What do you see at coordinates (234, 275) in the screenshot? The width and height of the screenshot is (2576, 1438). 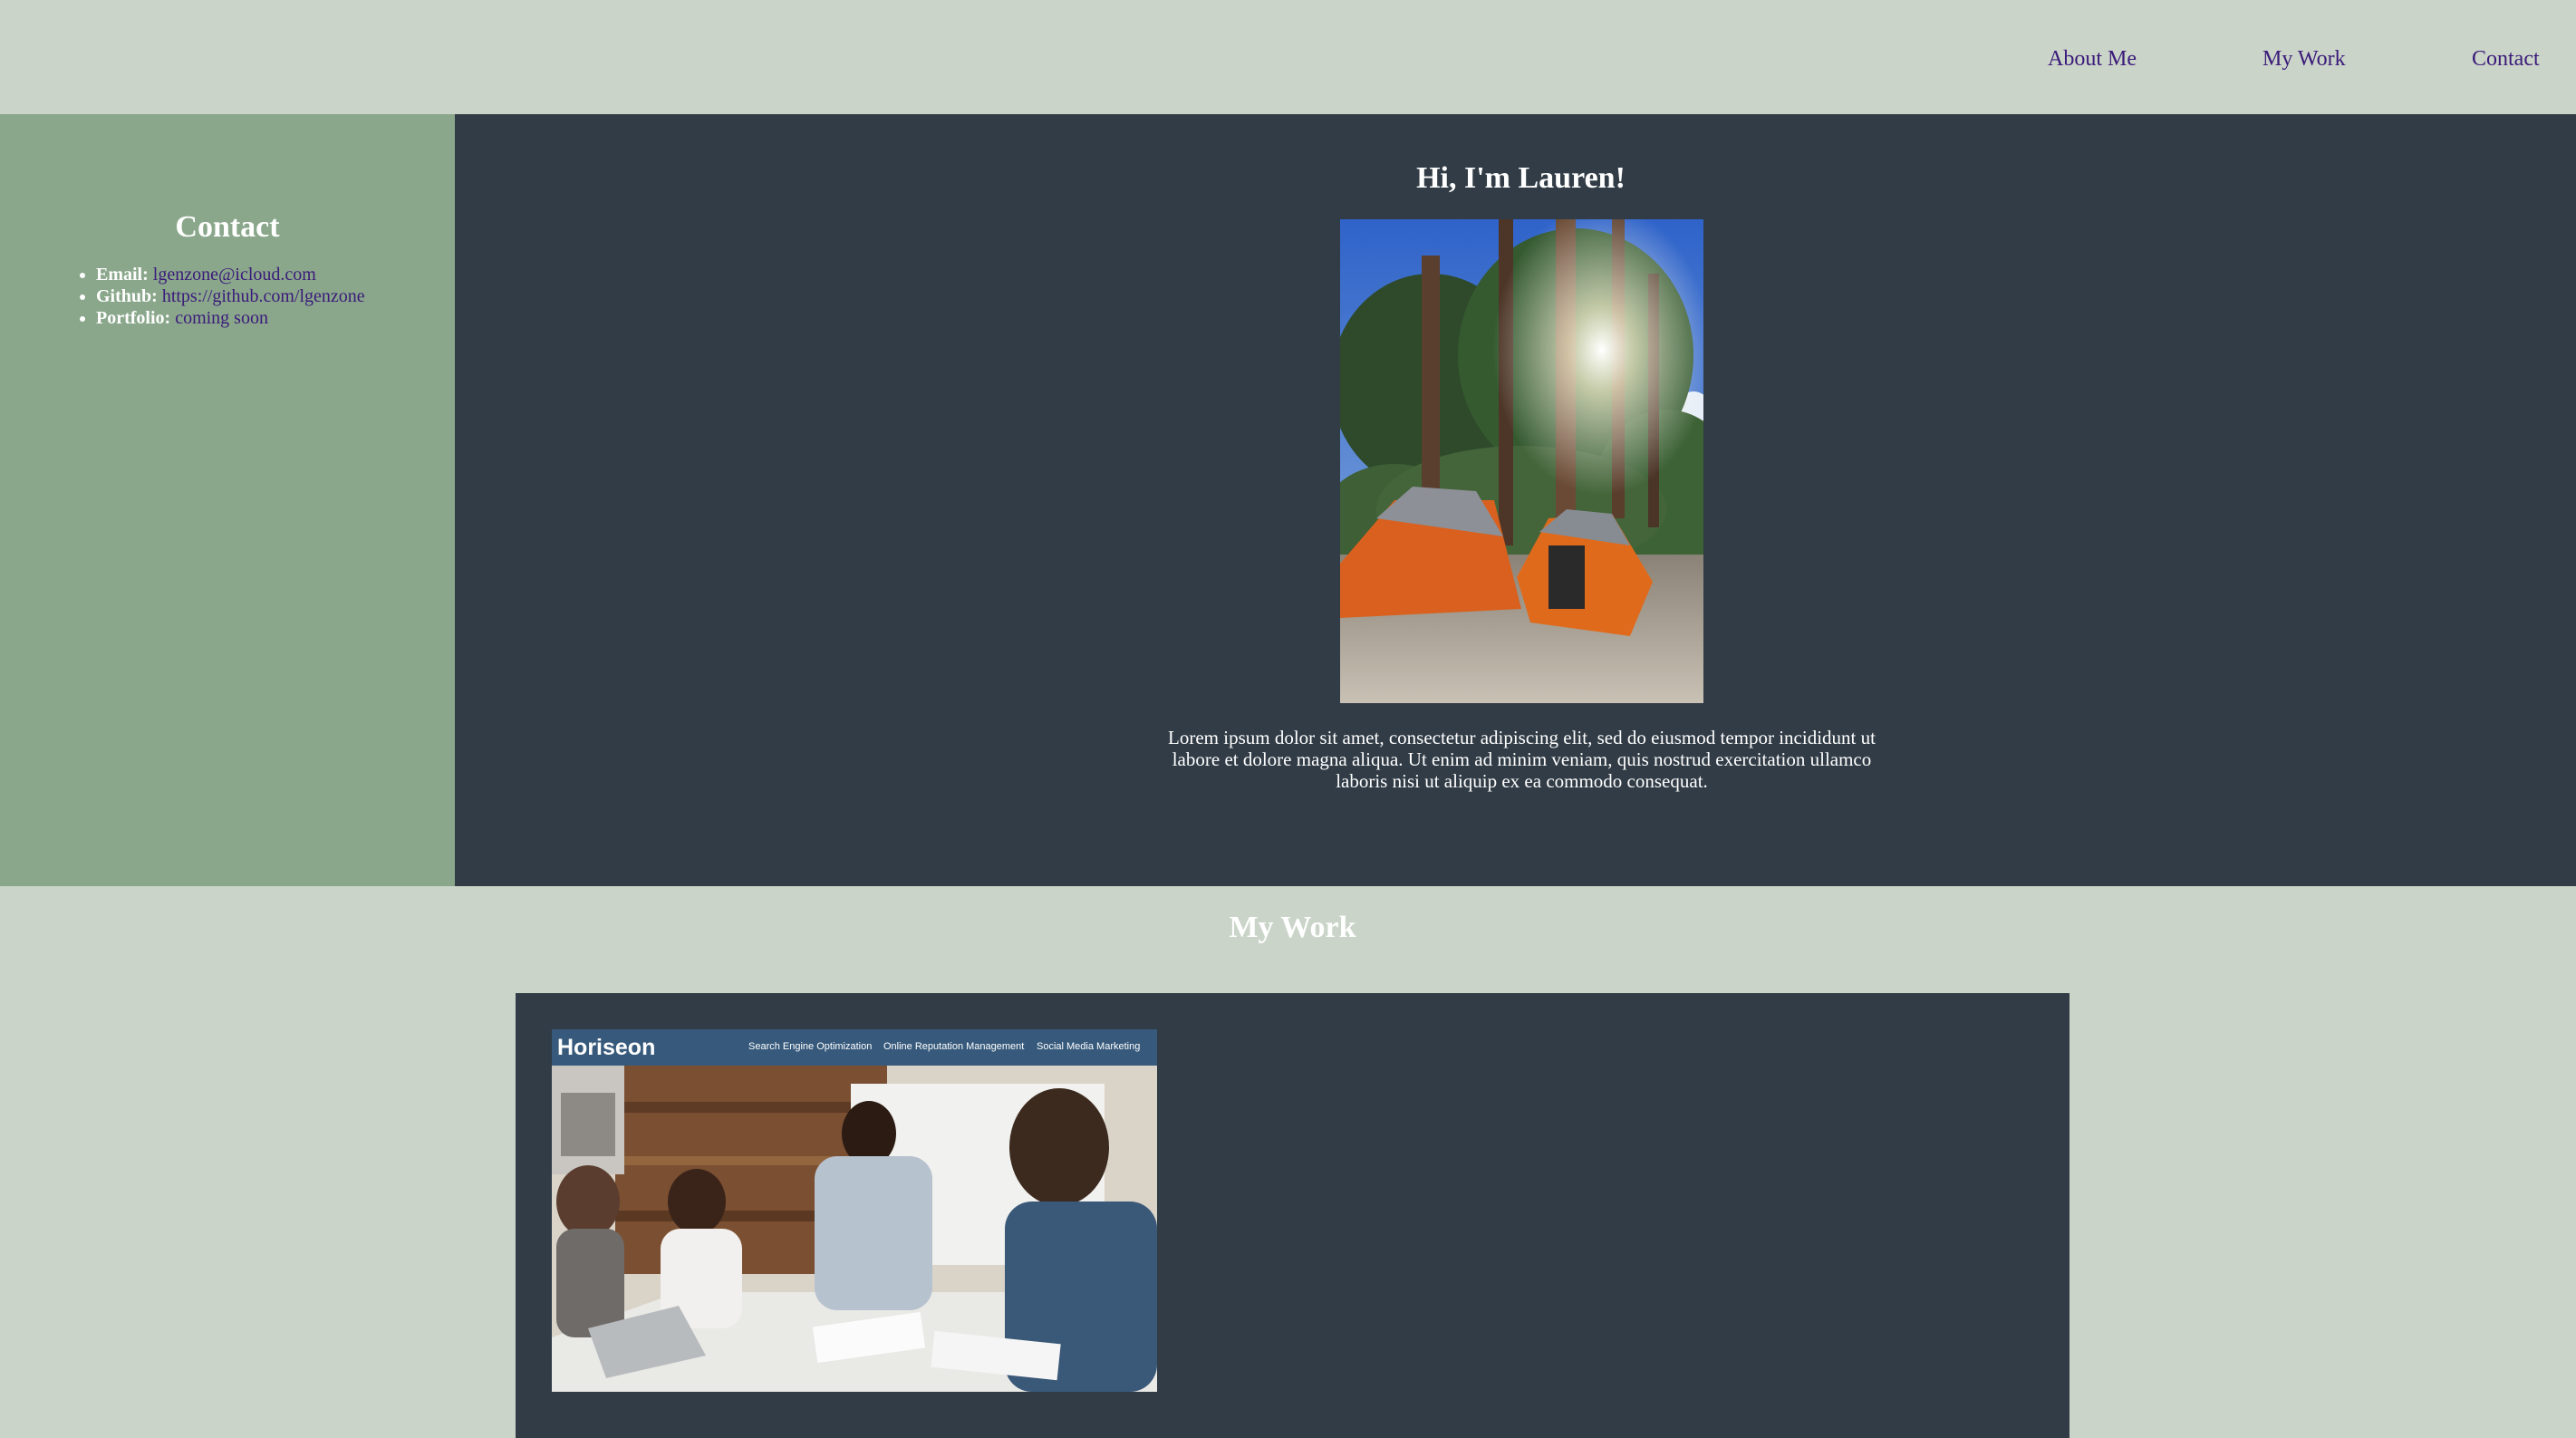 I see `email-link: lgenzone@icloud.com` at bounding box center [234, 275].